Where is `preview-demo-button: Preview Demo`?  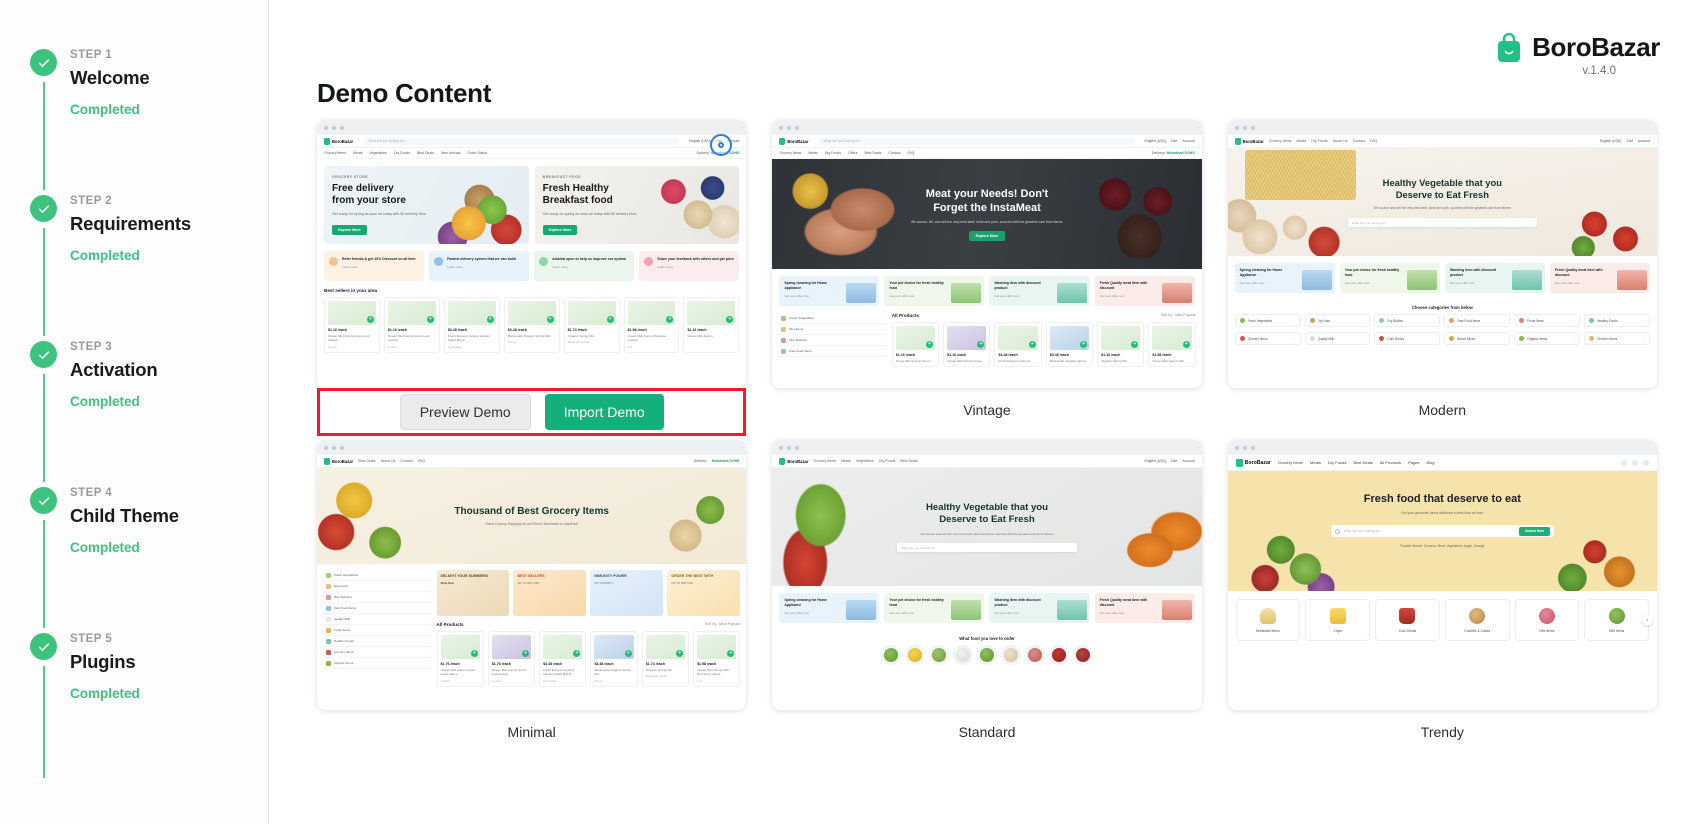 preview-demo-button: Preview Demo is located at coordinates (465, 412).